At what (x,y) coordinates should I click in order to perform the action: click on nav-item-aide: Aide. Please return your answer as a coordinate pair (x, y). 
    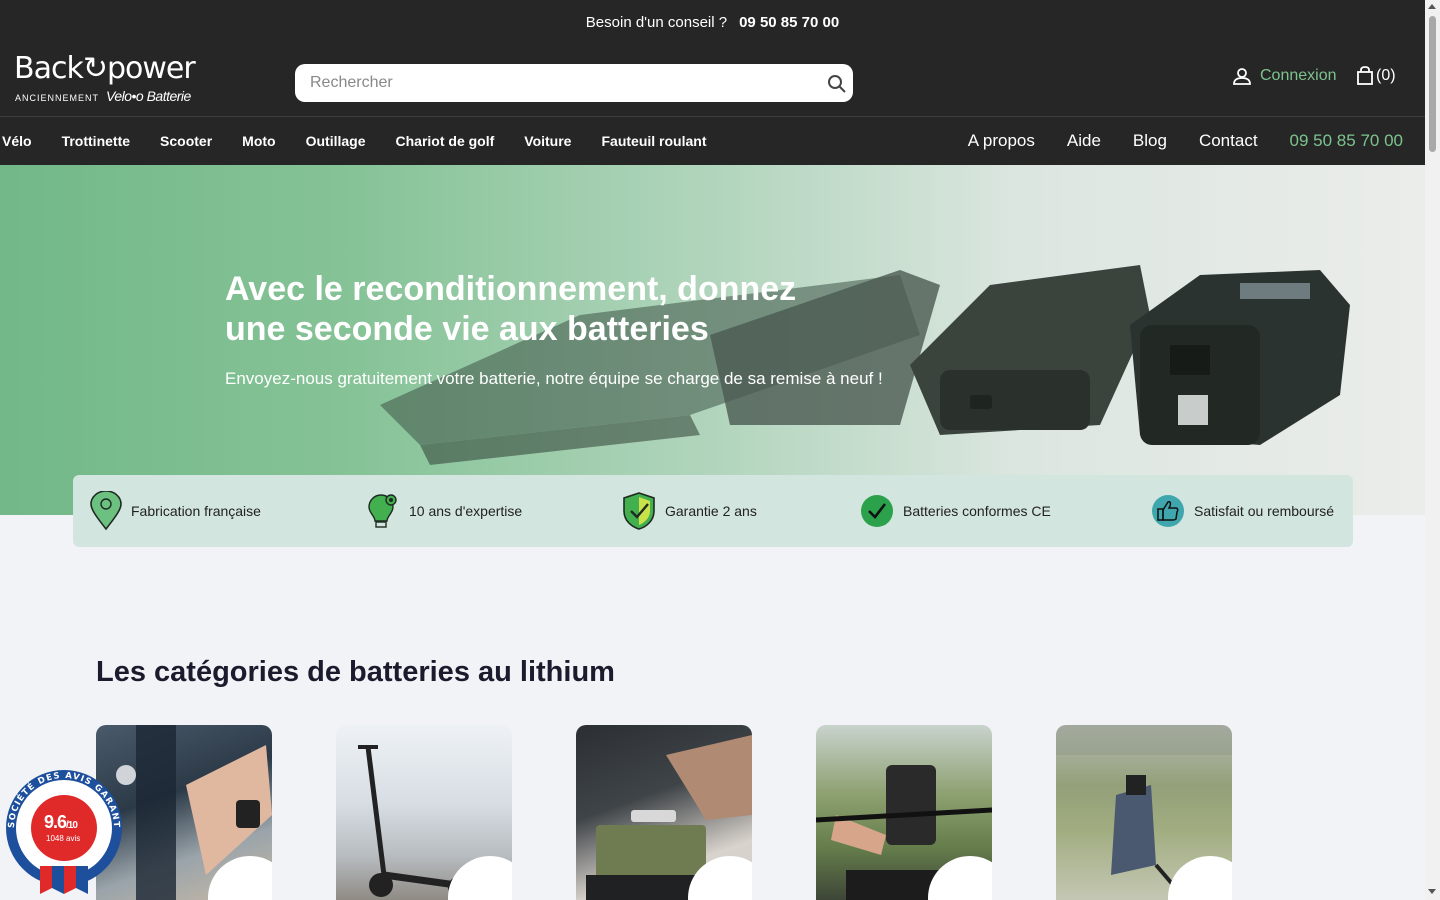
    Looking at the image, I should click on (1084, 141).